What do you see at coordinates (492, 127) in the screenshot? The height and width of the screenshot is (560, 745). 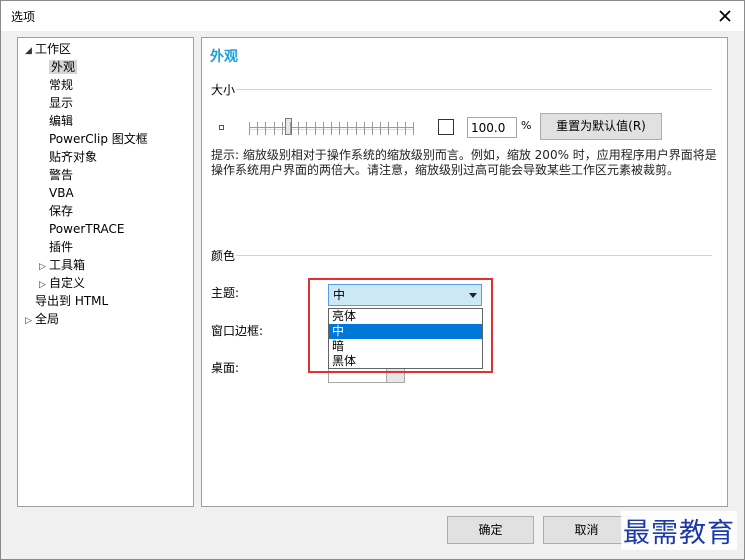 I see `scale-input: 100.0` at bounding box center [492, 127].